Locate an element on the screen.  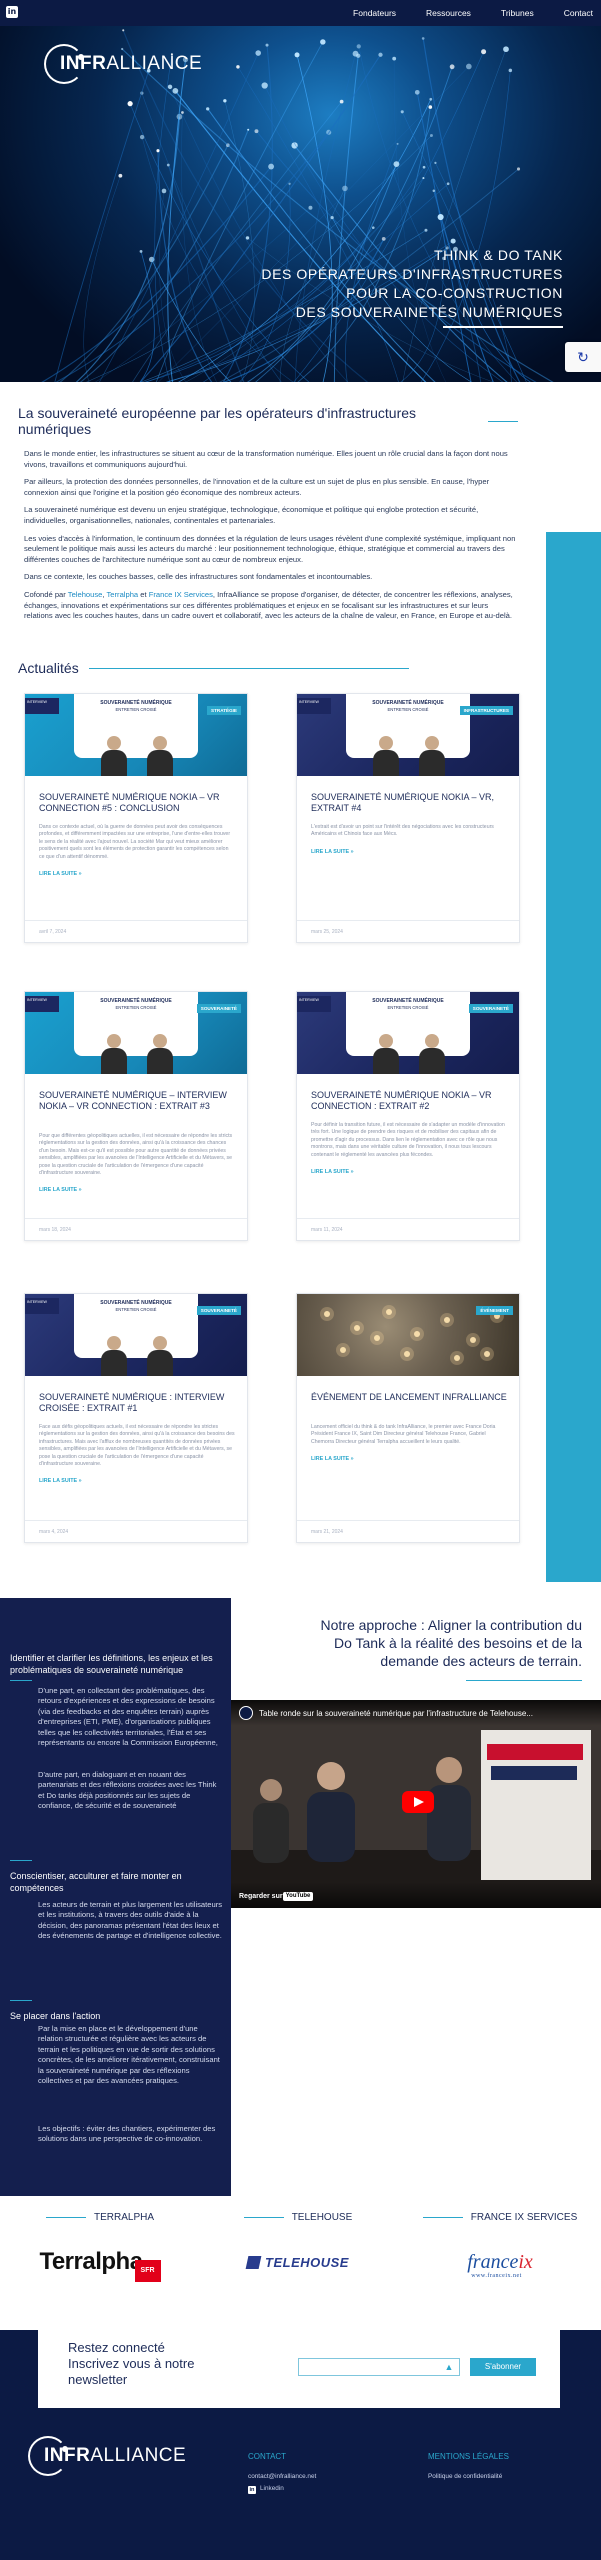
news-card-thumbnail: ÉVÉNEMENT is located at coordinates (408, 1335).